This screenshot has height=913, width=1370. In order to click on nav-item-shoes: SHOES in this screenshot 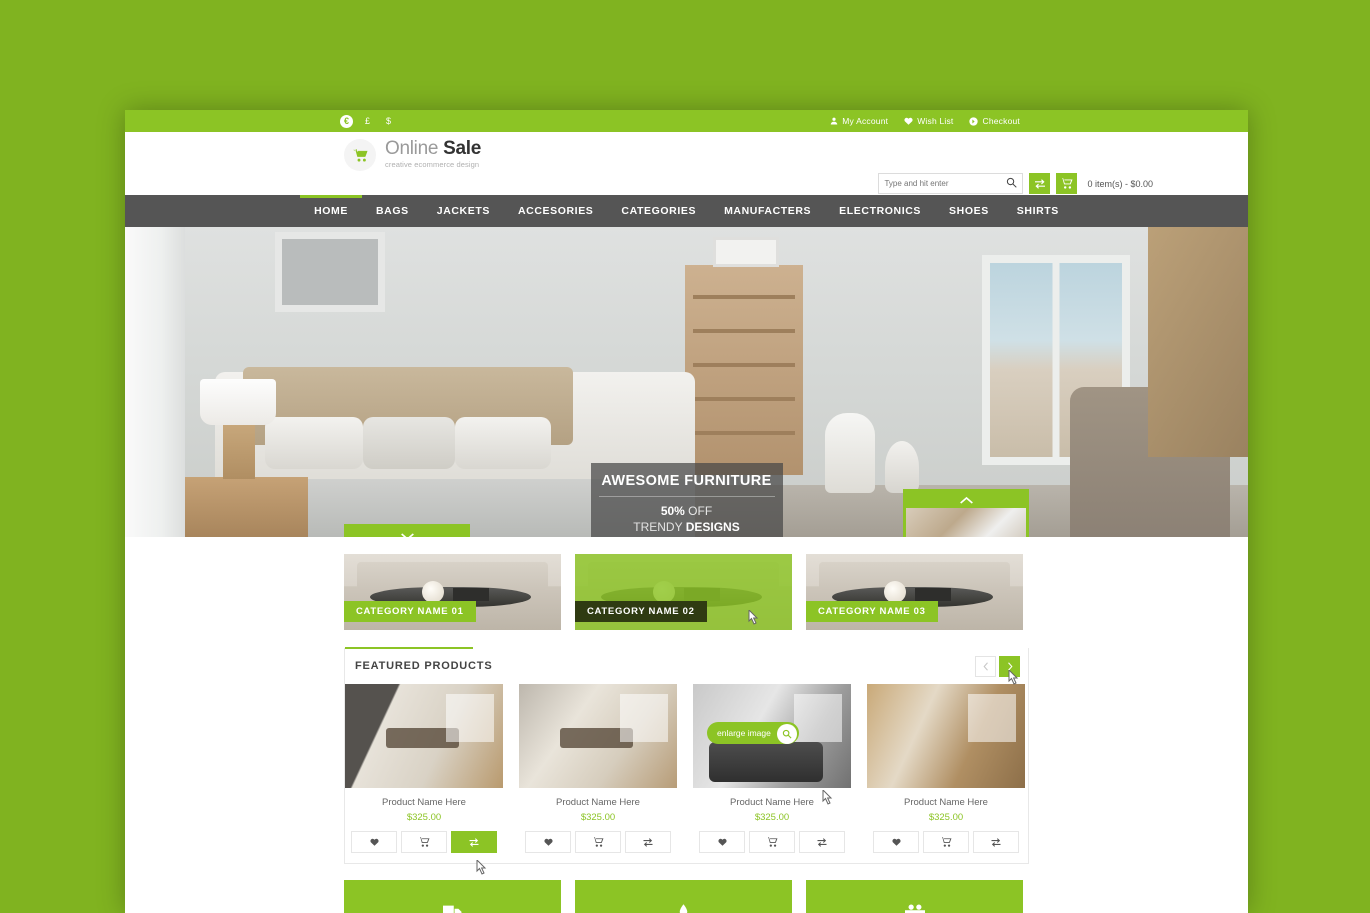, I will do `click(969, 211)`.